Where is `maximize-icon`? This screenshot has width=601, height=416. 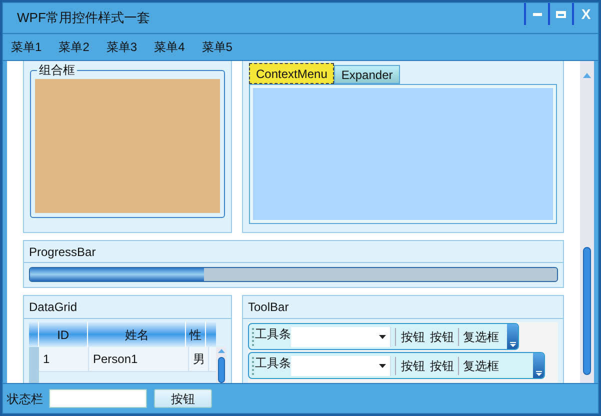
maximize-icon is located at coordinates (561, 14).